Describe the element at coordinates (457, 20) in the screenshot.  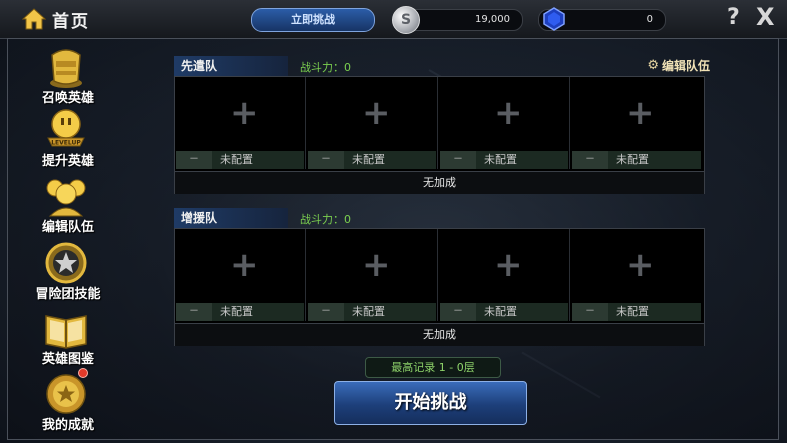
I see `coin-counter: S 19,000` at that location.